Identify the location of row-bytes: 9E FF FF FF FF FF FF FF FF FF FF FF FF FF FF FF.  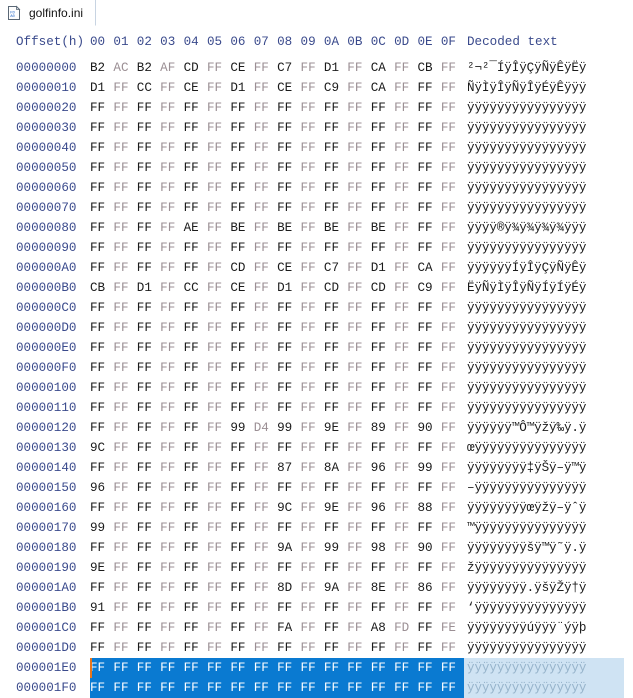
(277, 568).